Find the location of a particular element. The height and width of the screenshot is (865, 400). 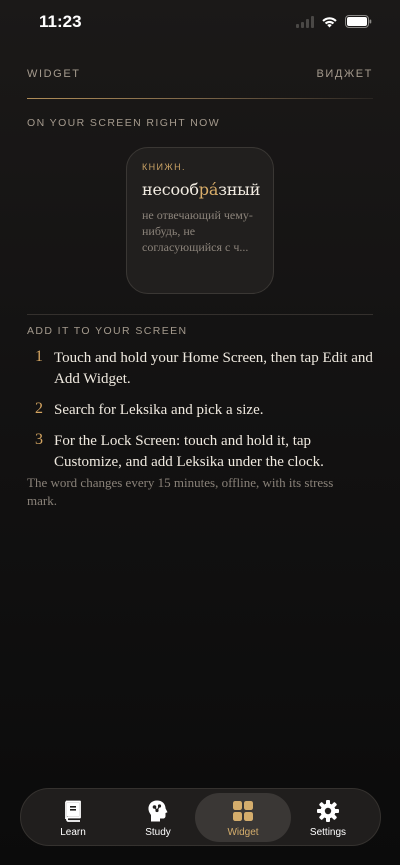

tab-widget: Widget is located at coordinates (243, 817).